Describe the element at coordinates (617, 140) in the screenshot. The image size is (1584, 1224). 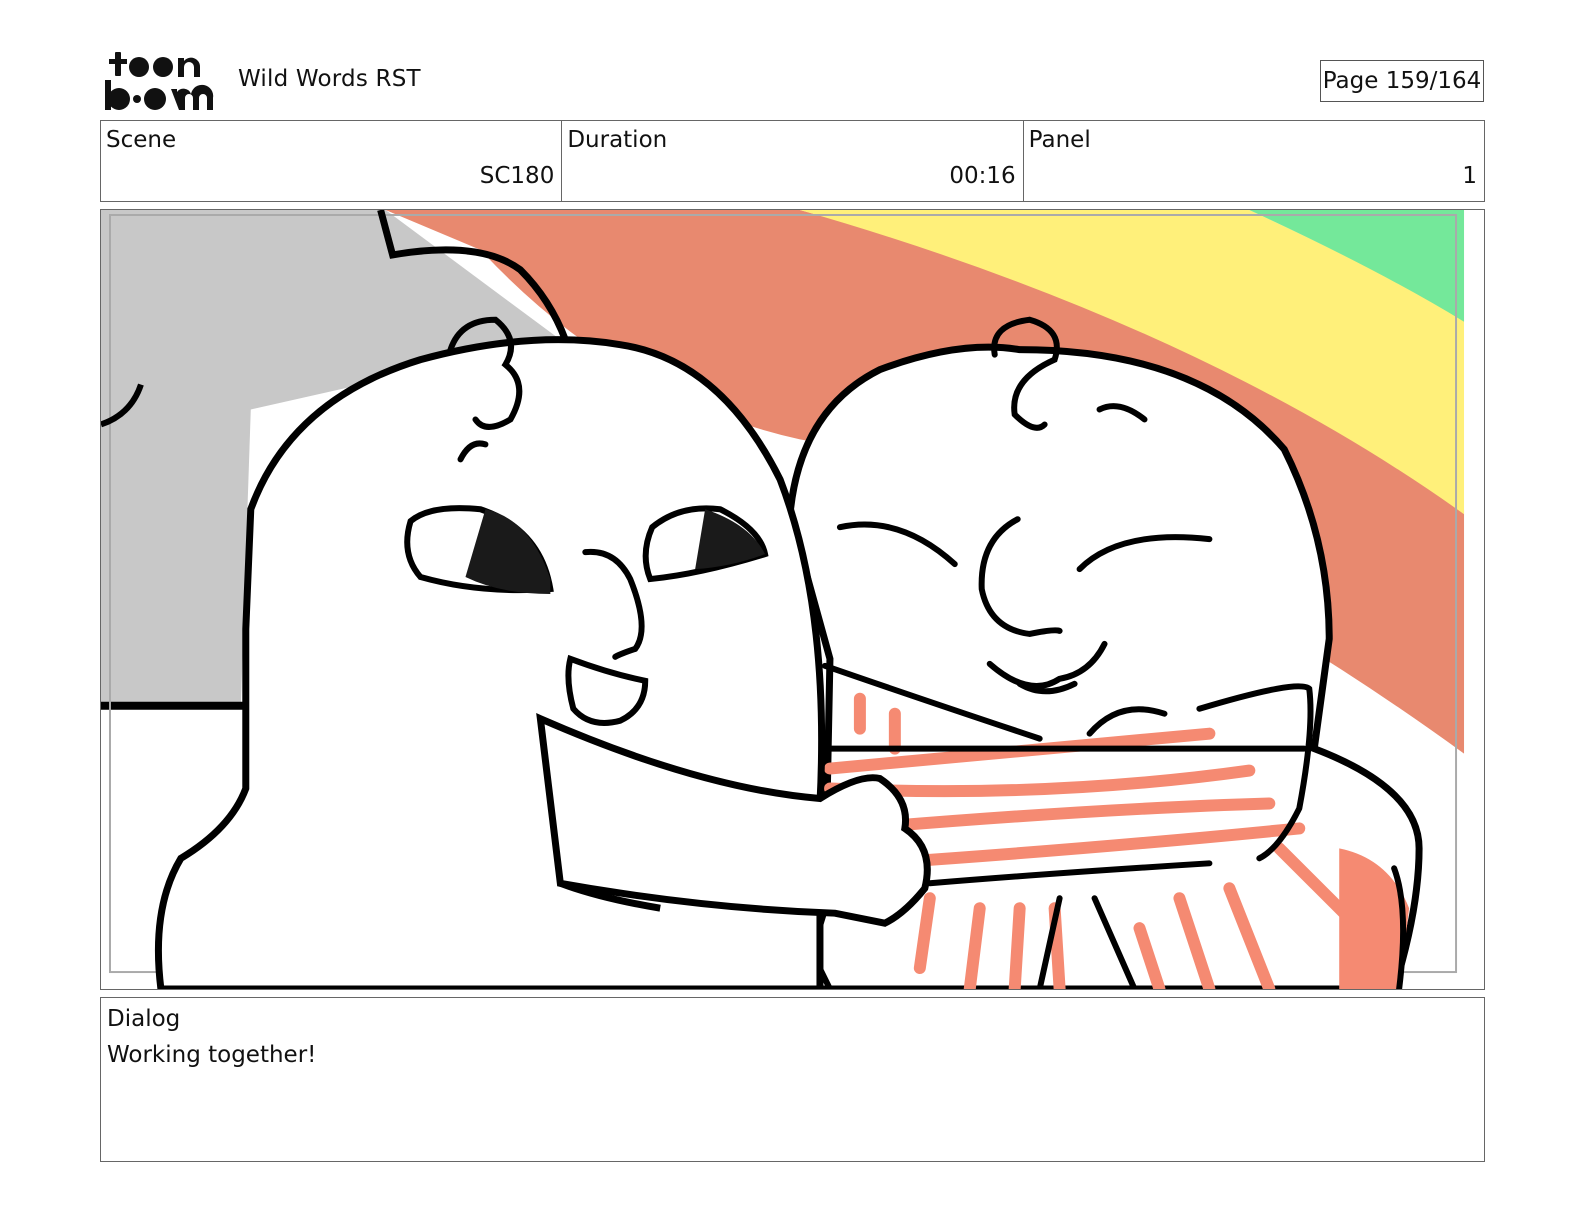
I see `duration-label: Duration` at that location.